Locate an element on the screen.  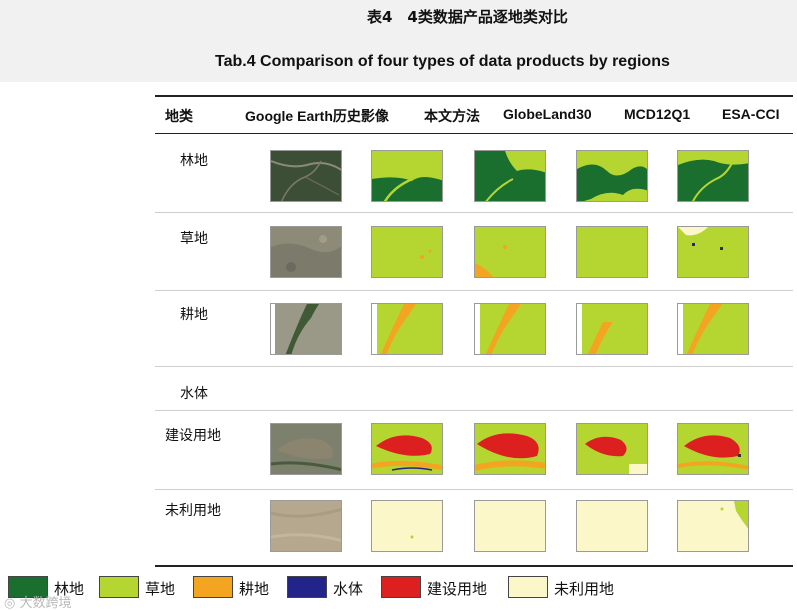
watermark-icon: ◎ is located at coordinates (10, 603).